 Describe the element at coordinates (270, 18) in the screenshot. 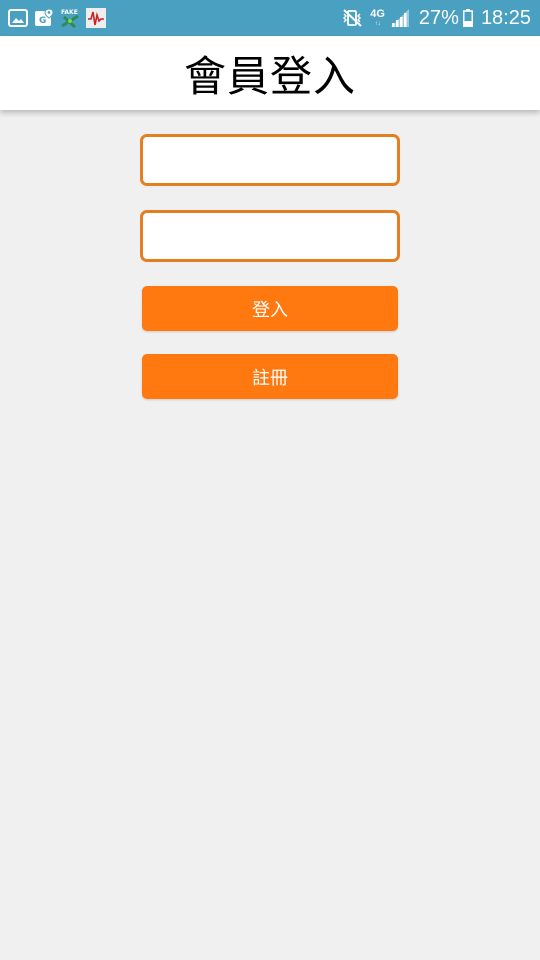

I see `status-bar: G FAKE 4G ↑↓ 27% 18:25` at that location.